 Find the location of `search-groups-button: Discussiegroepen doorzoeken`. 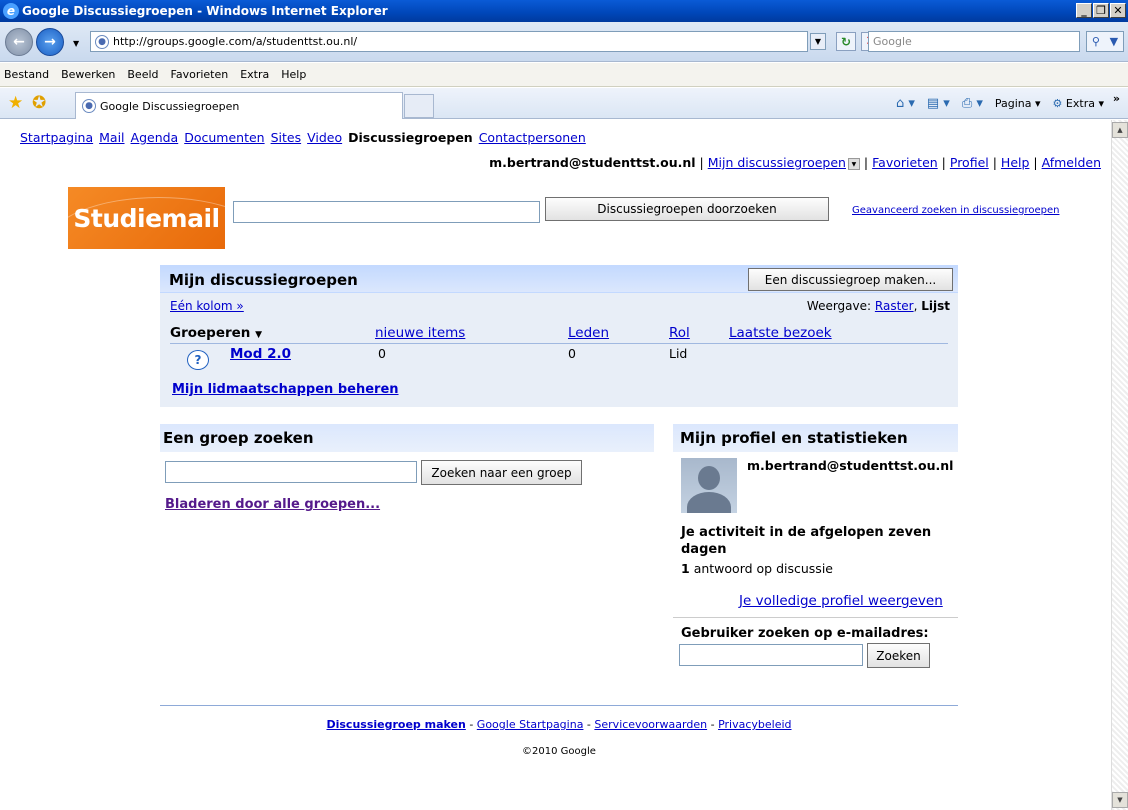

search-groups-button: Discussiegroepen doorzoeken is located at coordinates (687, 209).